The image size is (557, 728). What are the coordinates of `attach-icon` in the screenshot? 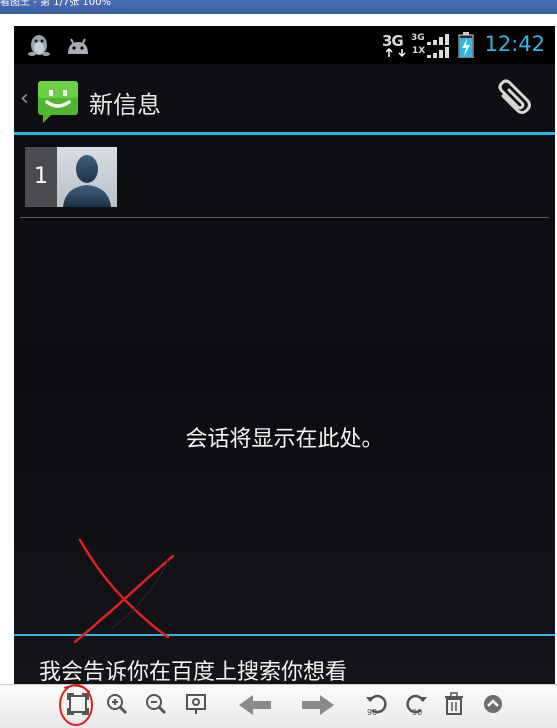 It's located at (513, 100).